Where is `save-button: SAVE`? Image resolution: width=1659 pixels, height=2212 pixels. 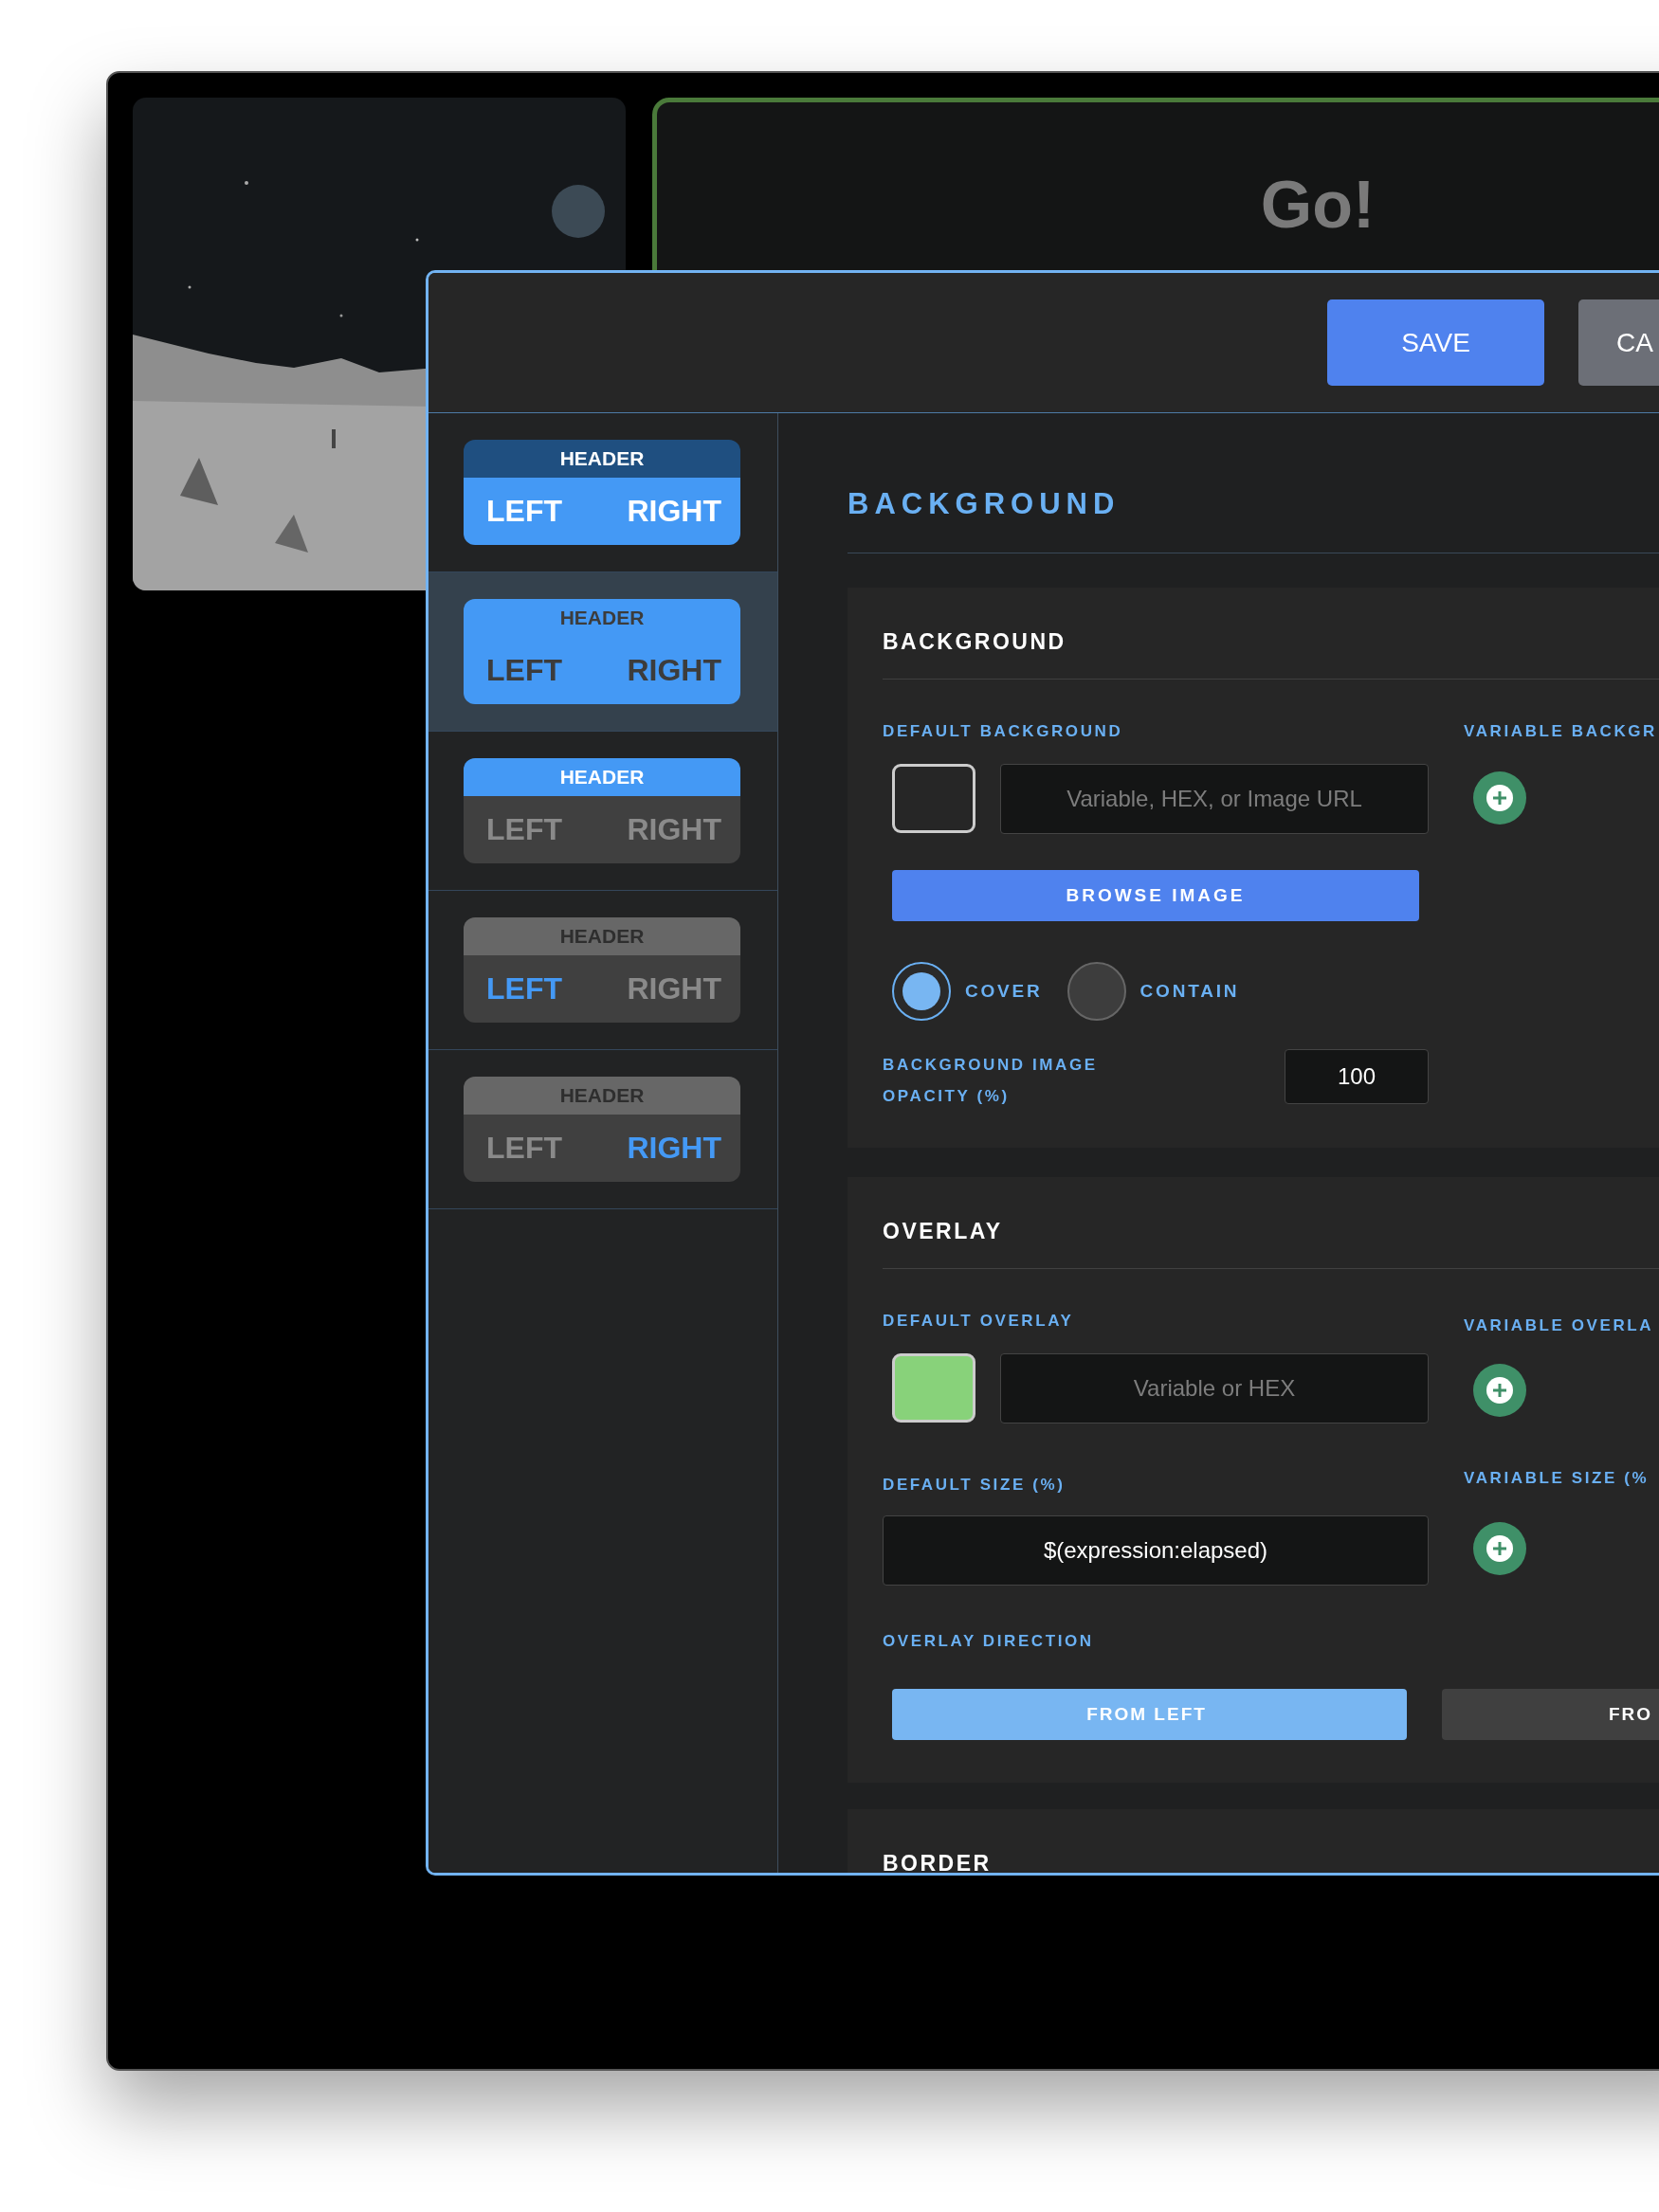
save-button: SAVE is located at coordinates (1435, 342).